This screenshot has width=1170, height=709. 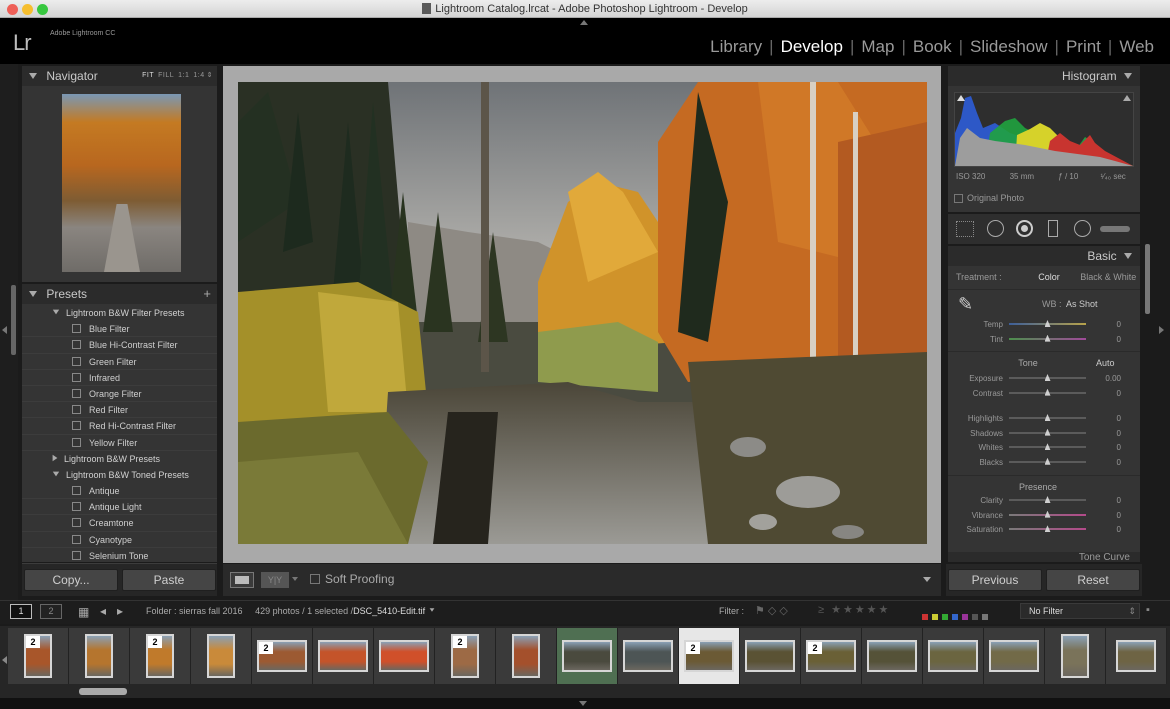 What do you see at coordinates (583, 703) in the screenshot?
I see `collapse-filmstrip-icon` at bounding box center [583, 703].